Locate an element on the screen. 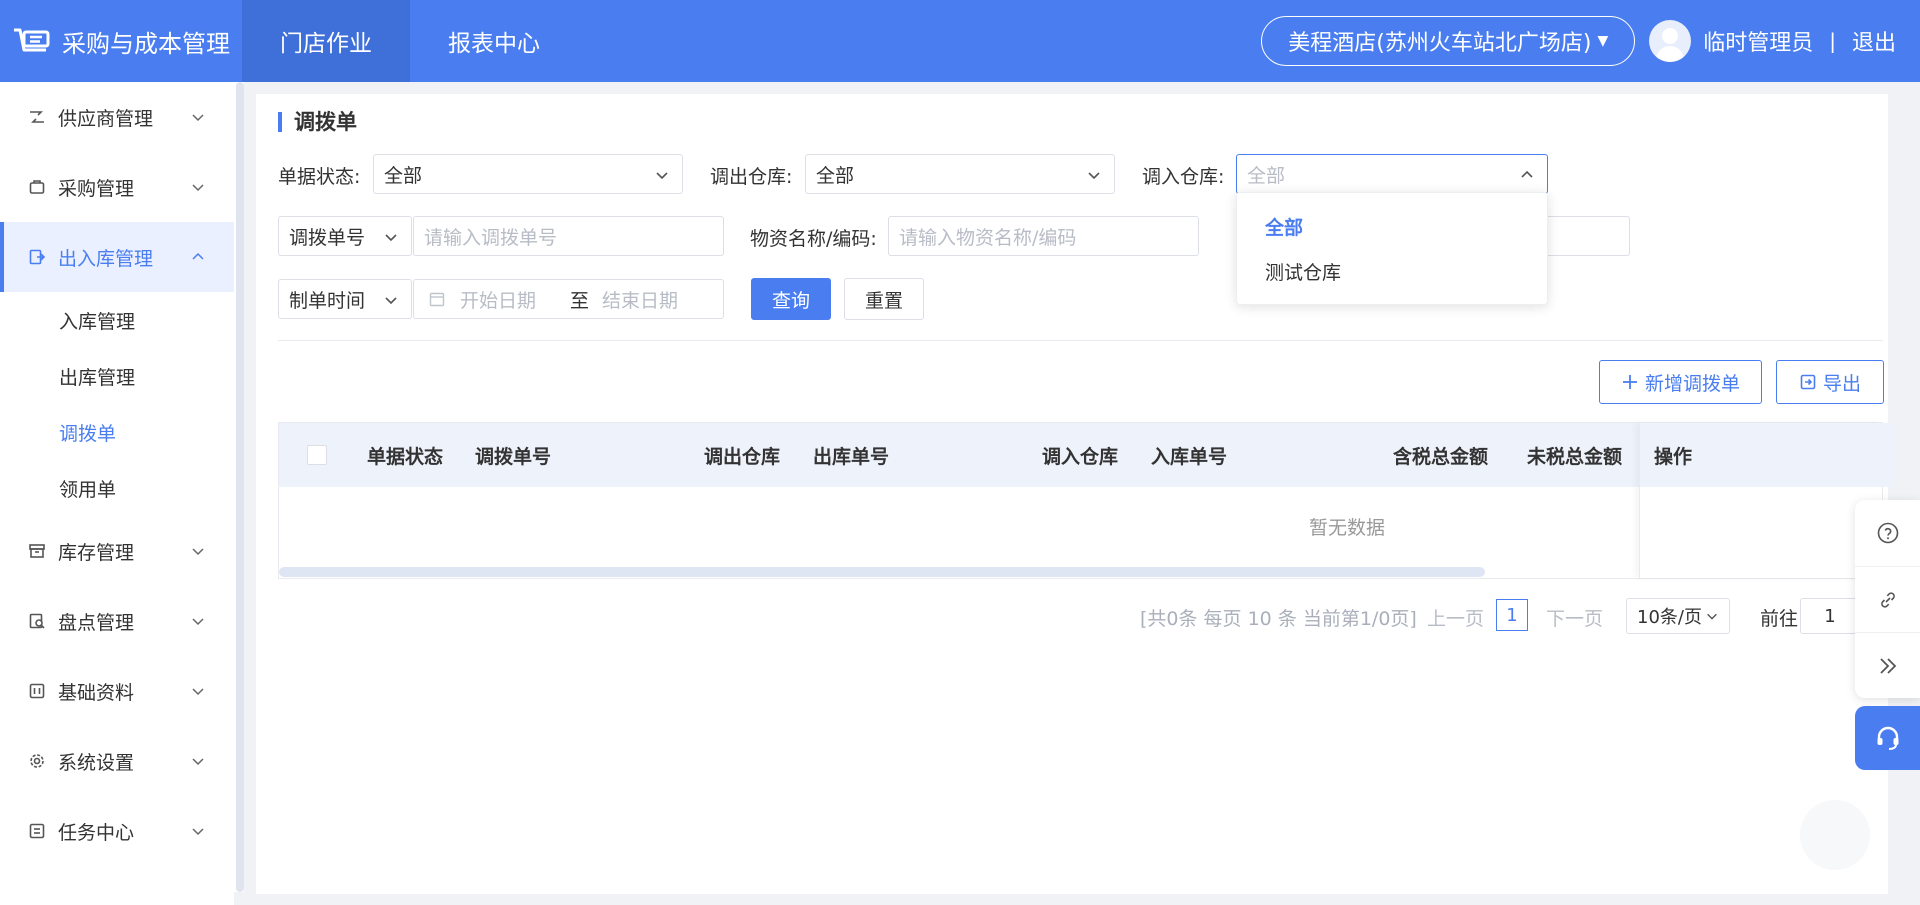 The width and height of the screenshot is (1920, 905). question-circle-icon is located at coordinates (1887, 533).